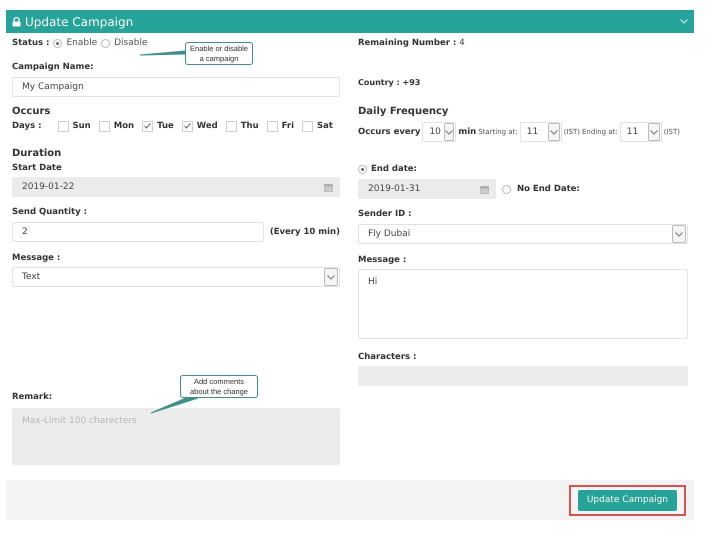  I want to click on day-label: Sun, so click(81, 126).